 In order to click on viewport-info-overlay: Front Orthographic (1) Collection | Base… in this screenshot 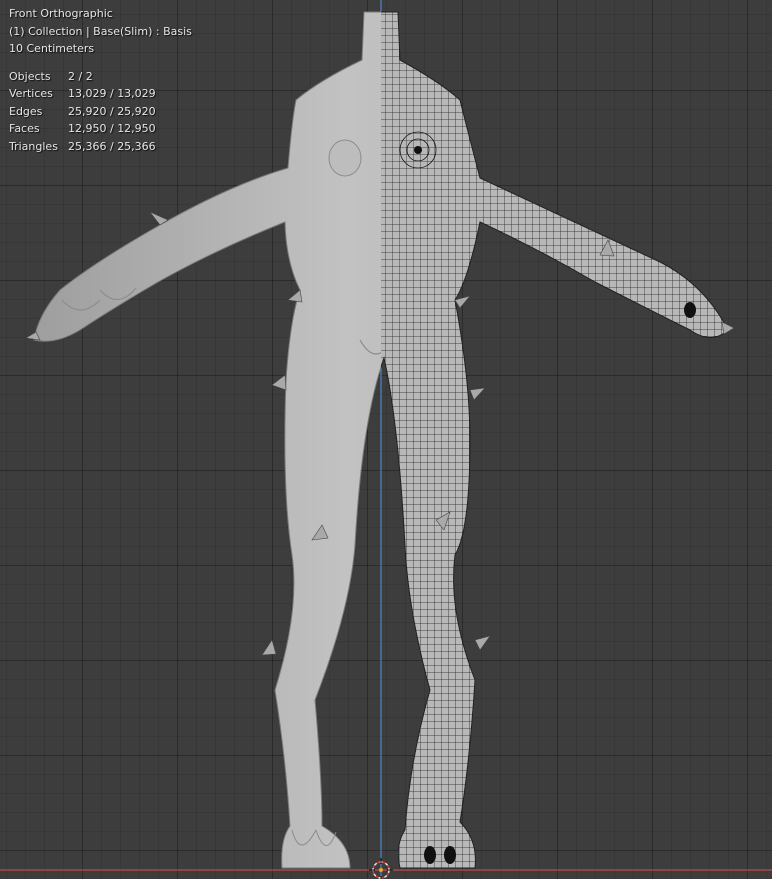, I will do `click(100, 80)`.